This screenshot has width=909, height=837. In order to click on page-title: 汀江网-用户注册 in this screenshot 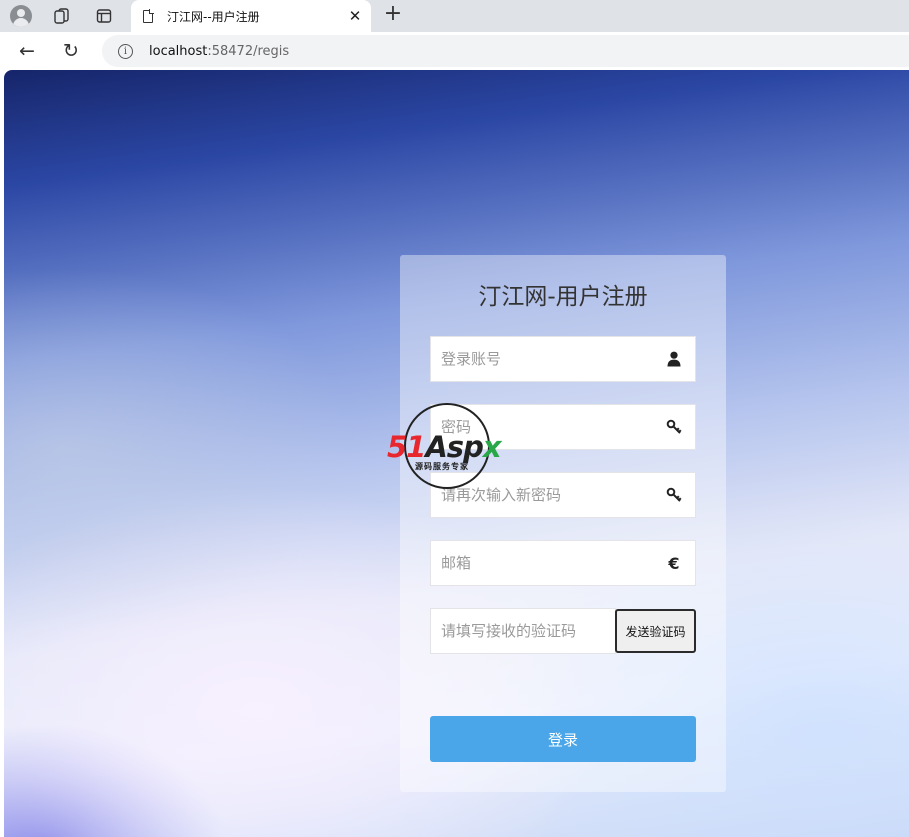, I will do `click(563, 297)`.